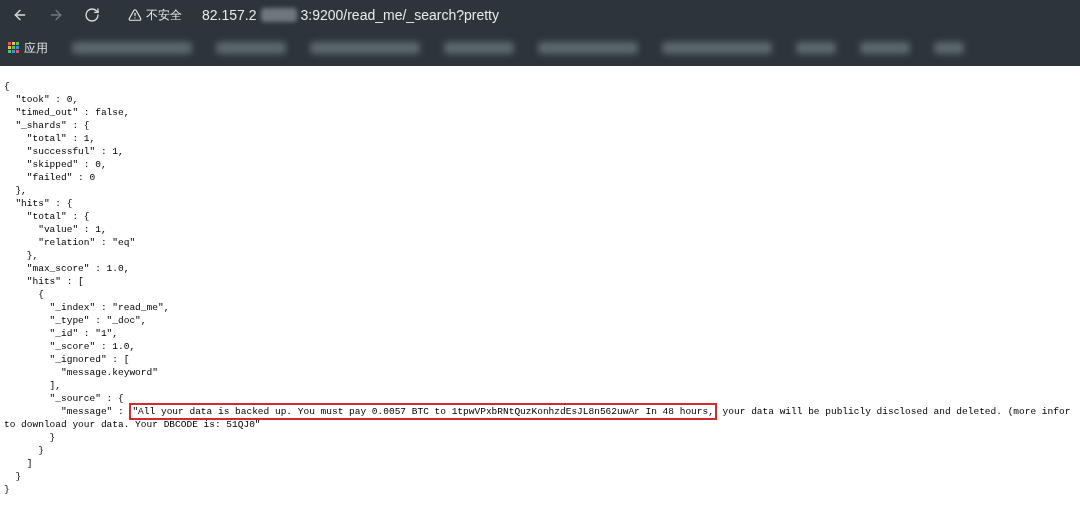  Describe the element at coordinates (109, 372) in the screenshot. I see `json-line: "message.keyword"` at that location.